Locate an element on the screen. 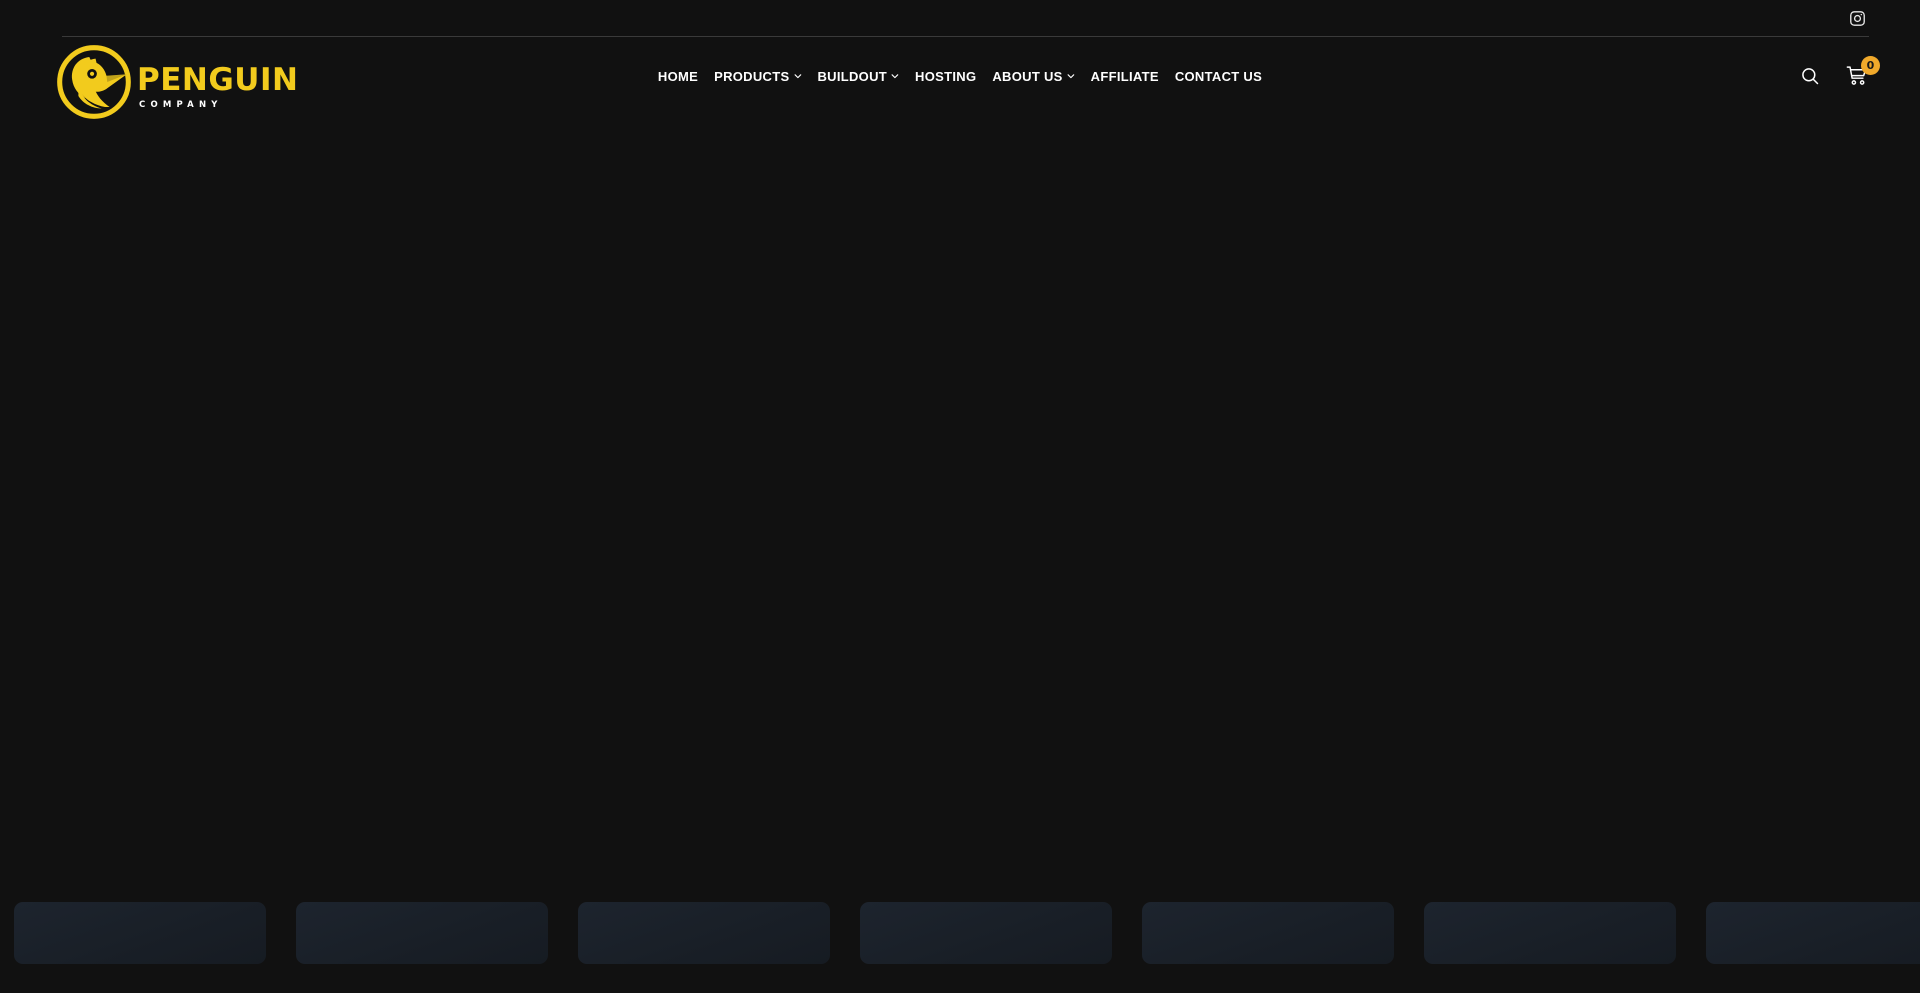 The width and height of the screenshot is (1920, 993). nav-item-affiliate: AFFILIATE is located at coordinates (1125, 77).